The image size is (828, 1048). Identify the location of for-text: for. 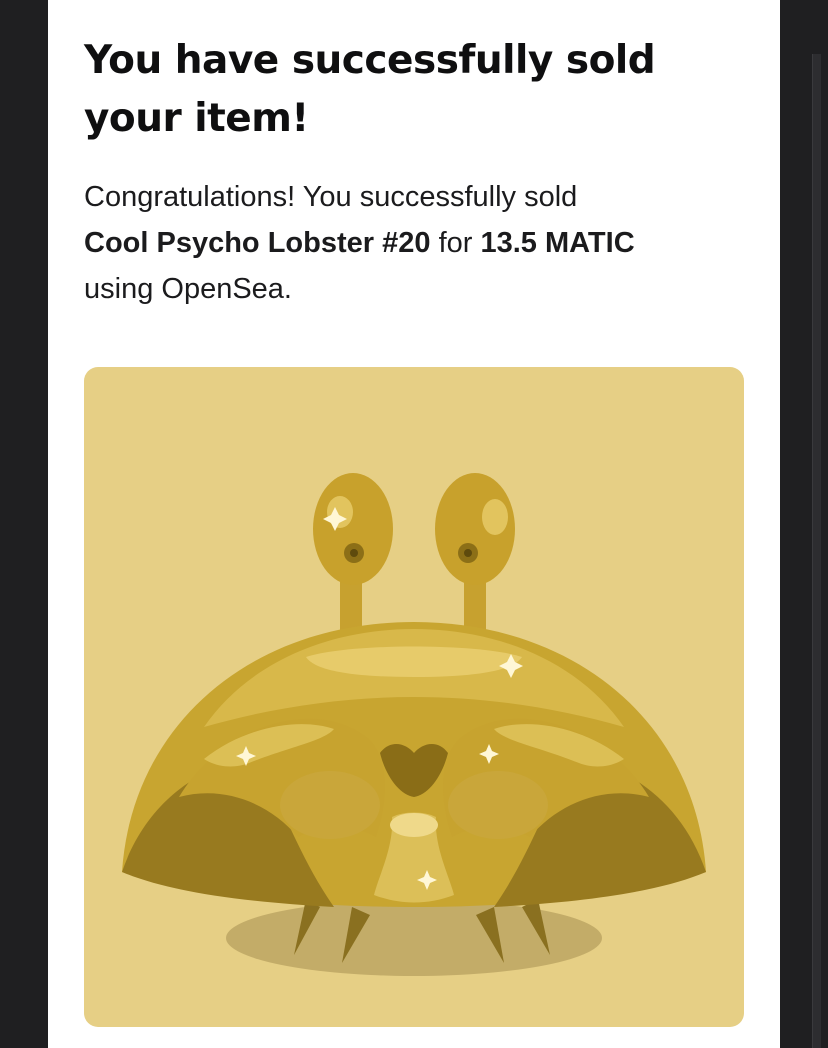
(455, 243).